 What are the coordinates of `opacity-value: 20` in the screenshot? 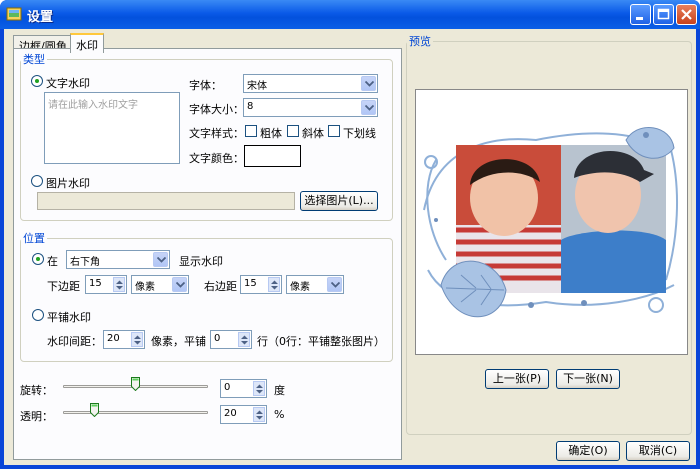 It's located at (230, 413).